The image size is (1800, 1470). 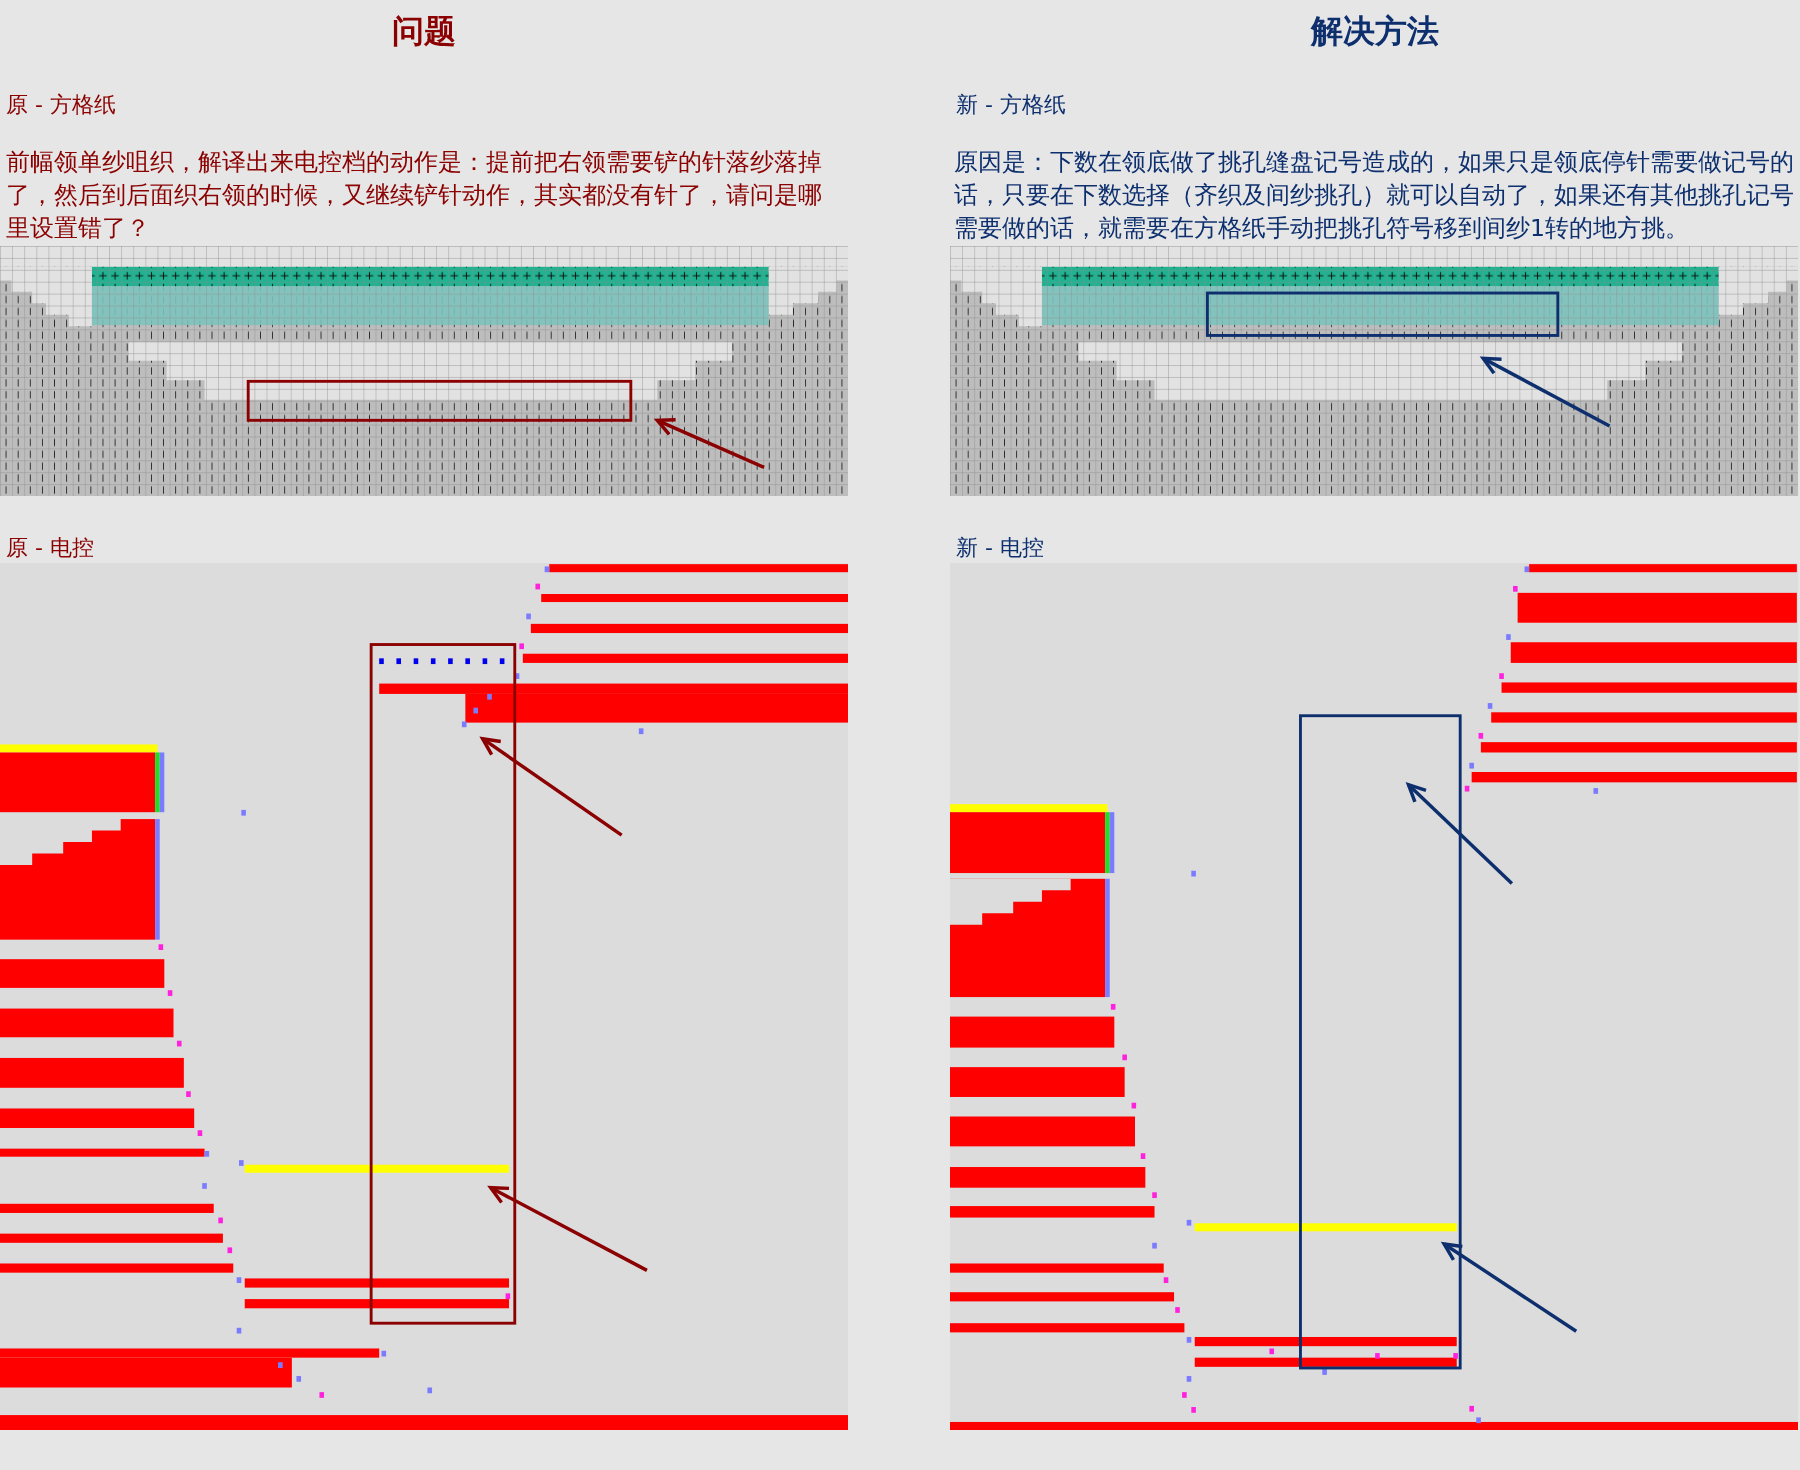 What do you see at coordinates (424, 31) in the screenshot?
I see `column-heading: 问题` at bounding box center [424, 31].